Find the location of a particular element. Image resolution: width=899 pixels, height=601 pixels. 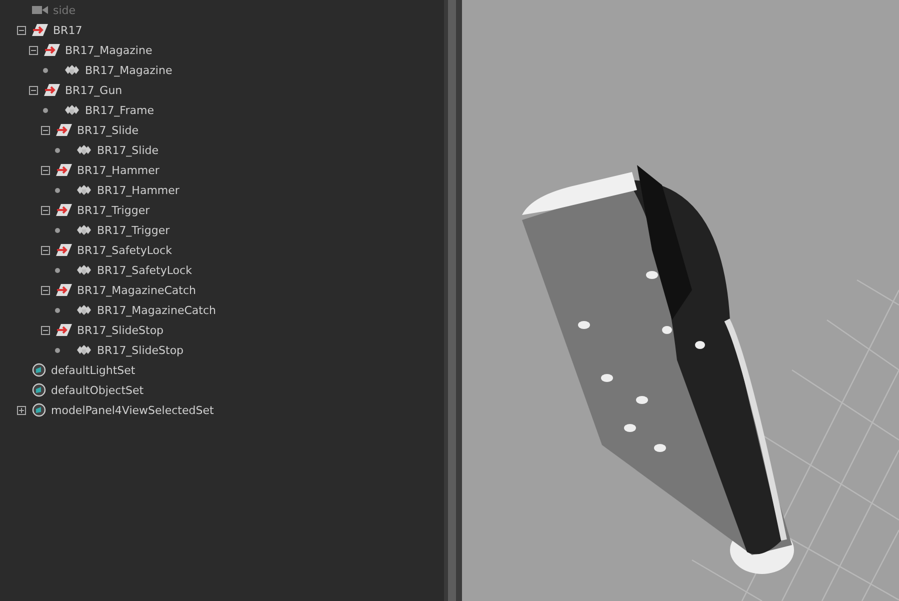

camera-icon is located at coordinates (40, 10).